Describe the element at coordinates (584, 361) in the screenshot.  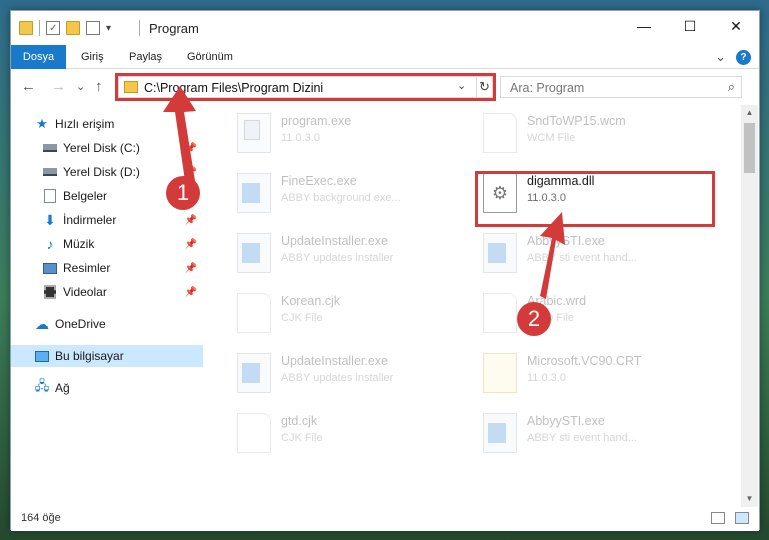
I see `file-name: Microsoft.VC90.CRT` at that location.